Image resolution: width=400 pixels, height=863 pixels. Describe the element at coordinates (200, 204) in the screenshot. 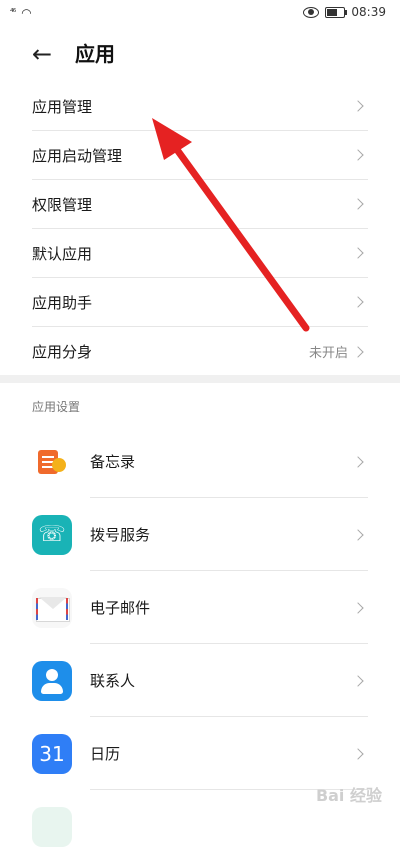

I see `menu-item-permissions: 权限管理` at that location.